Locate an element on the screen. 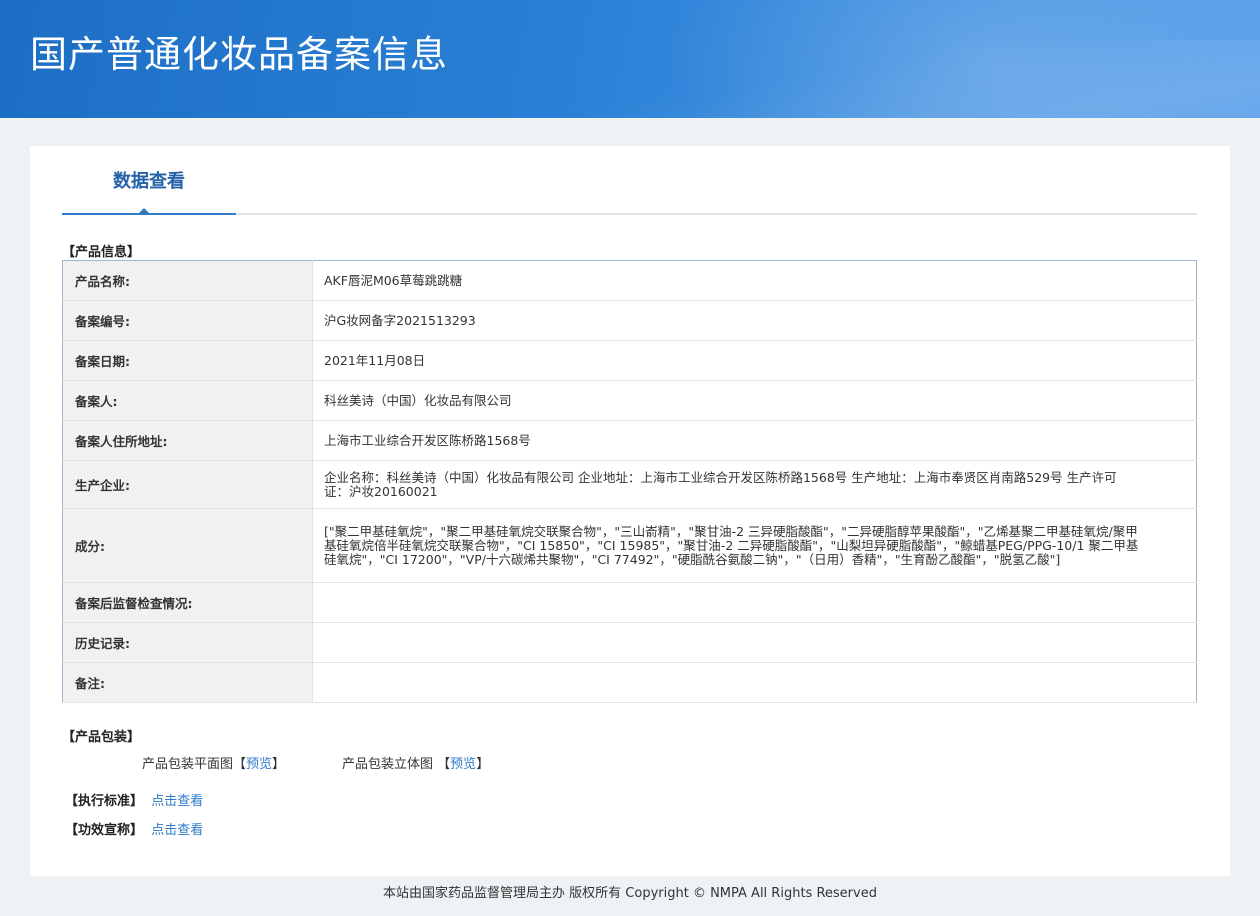 The image size is (1260, 916). tab-bar: 数据查看 is located at coordinates (629, 180).